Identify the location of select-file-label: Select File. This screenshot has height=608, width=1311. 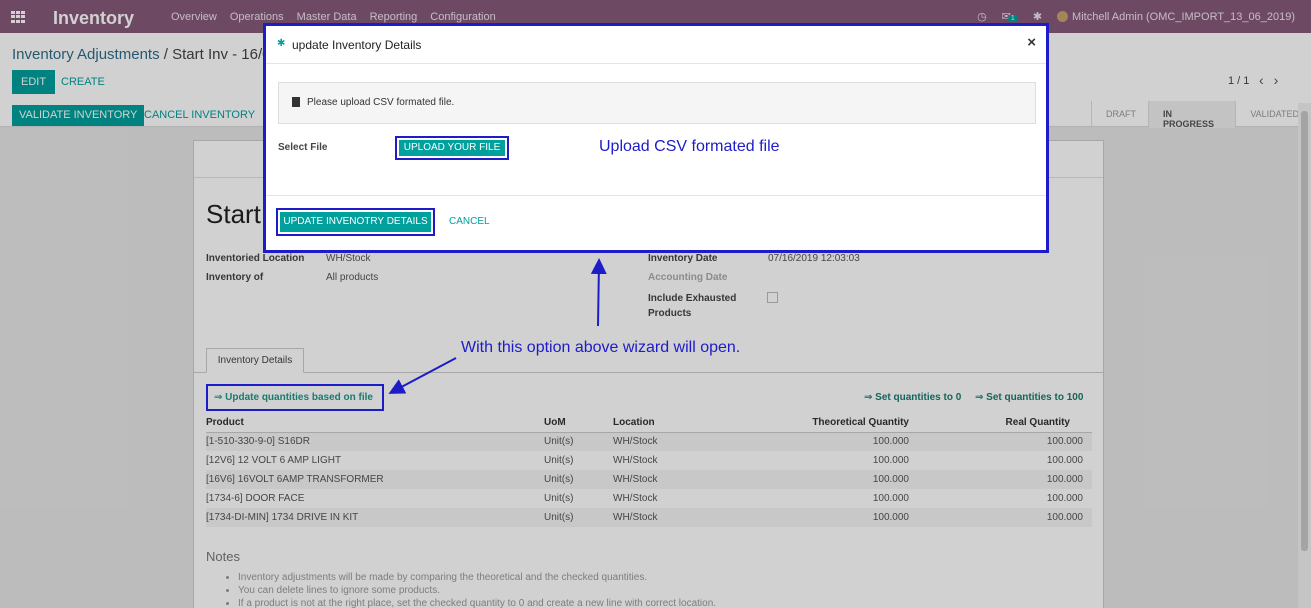
(303, 147).